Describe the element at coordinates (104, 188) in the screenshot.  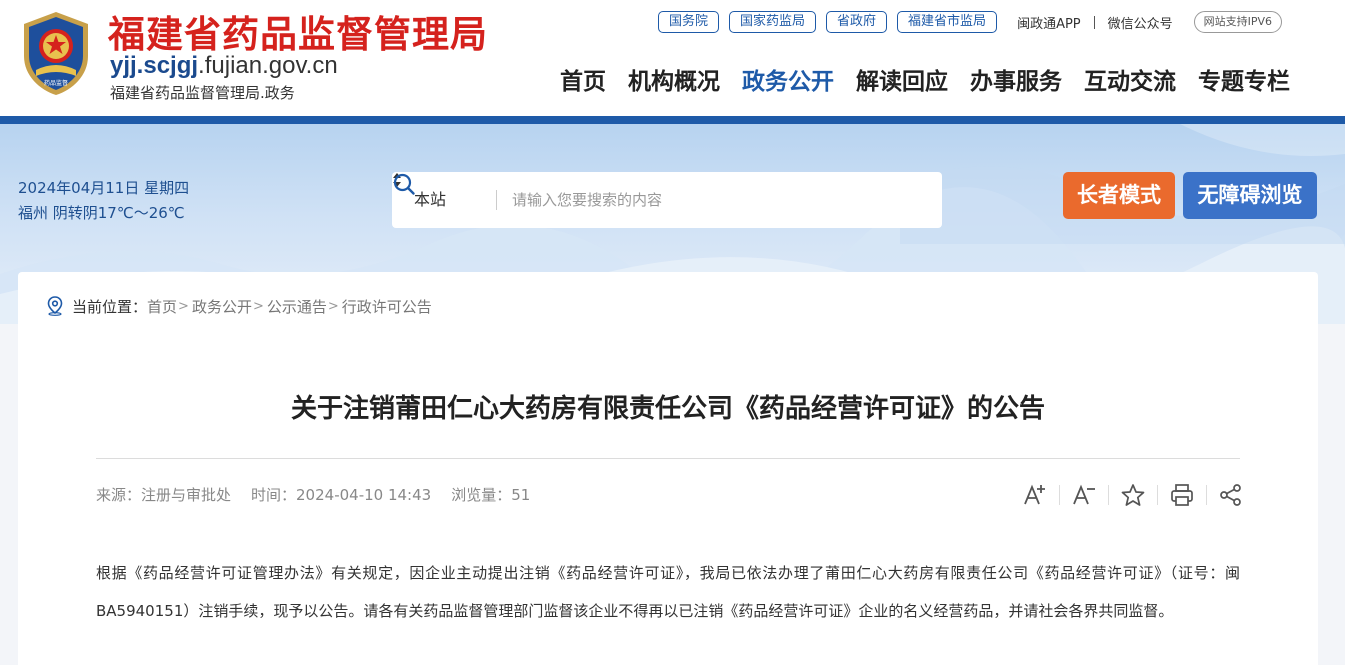
I see `current-date: 2024年04月11日 星期四` at that location.